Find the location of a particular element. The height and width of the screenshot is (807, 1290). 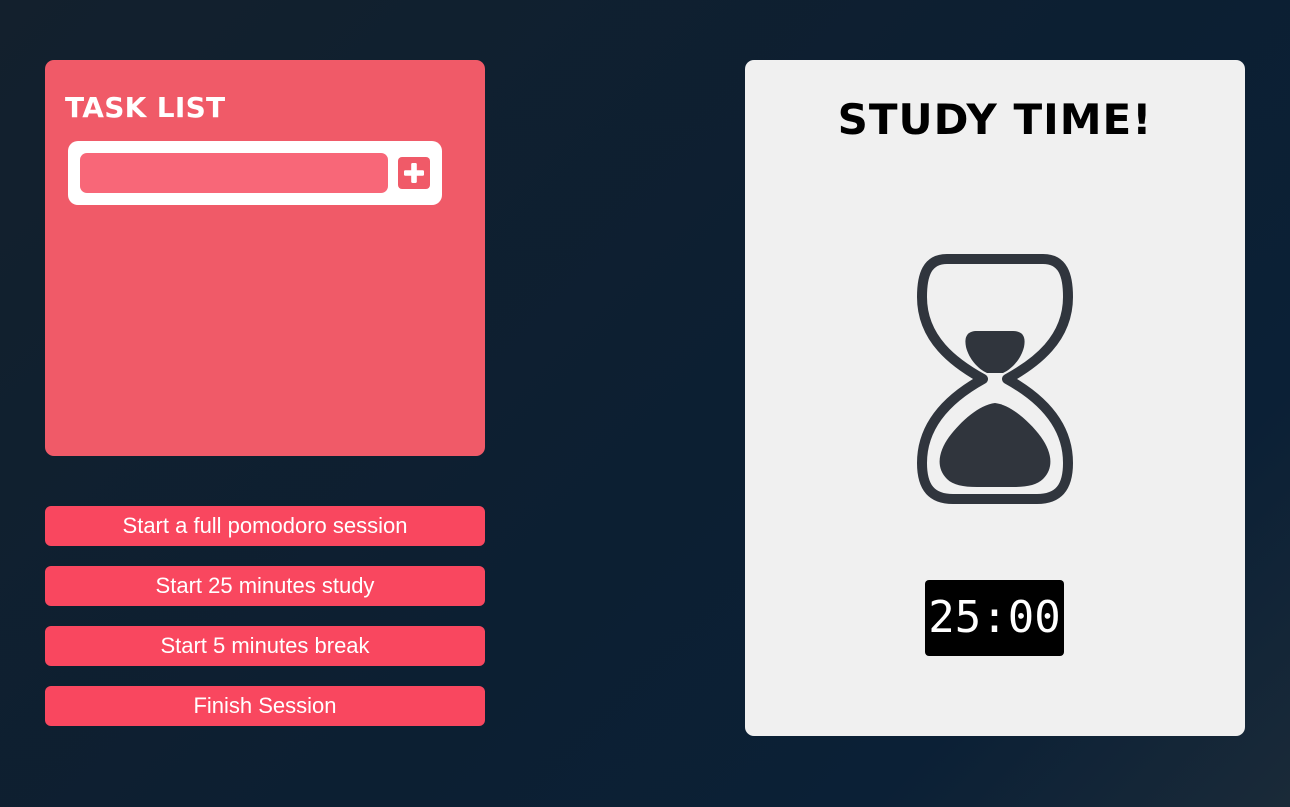

plus-icon is located at coordinates (414, 173).